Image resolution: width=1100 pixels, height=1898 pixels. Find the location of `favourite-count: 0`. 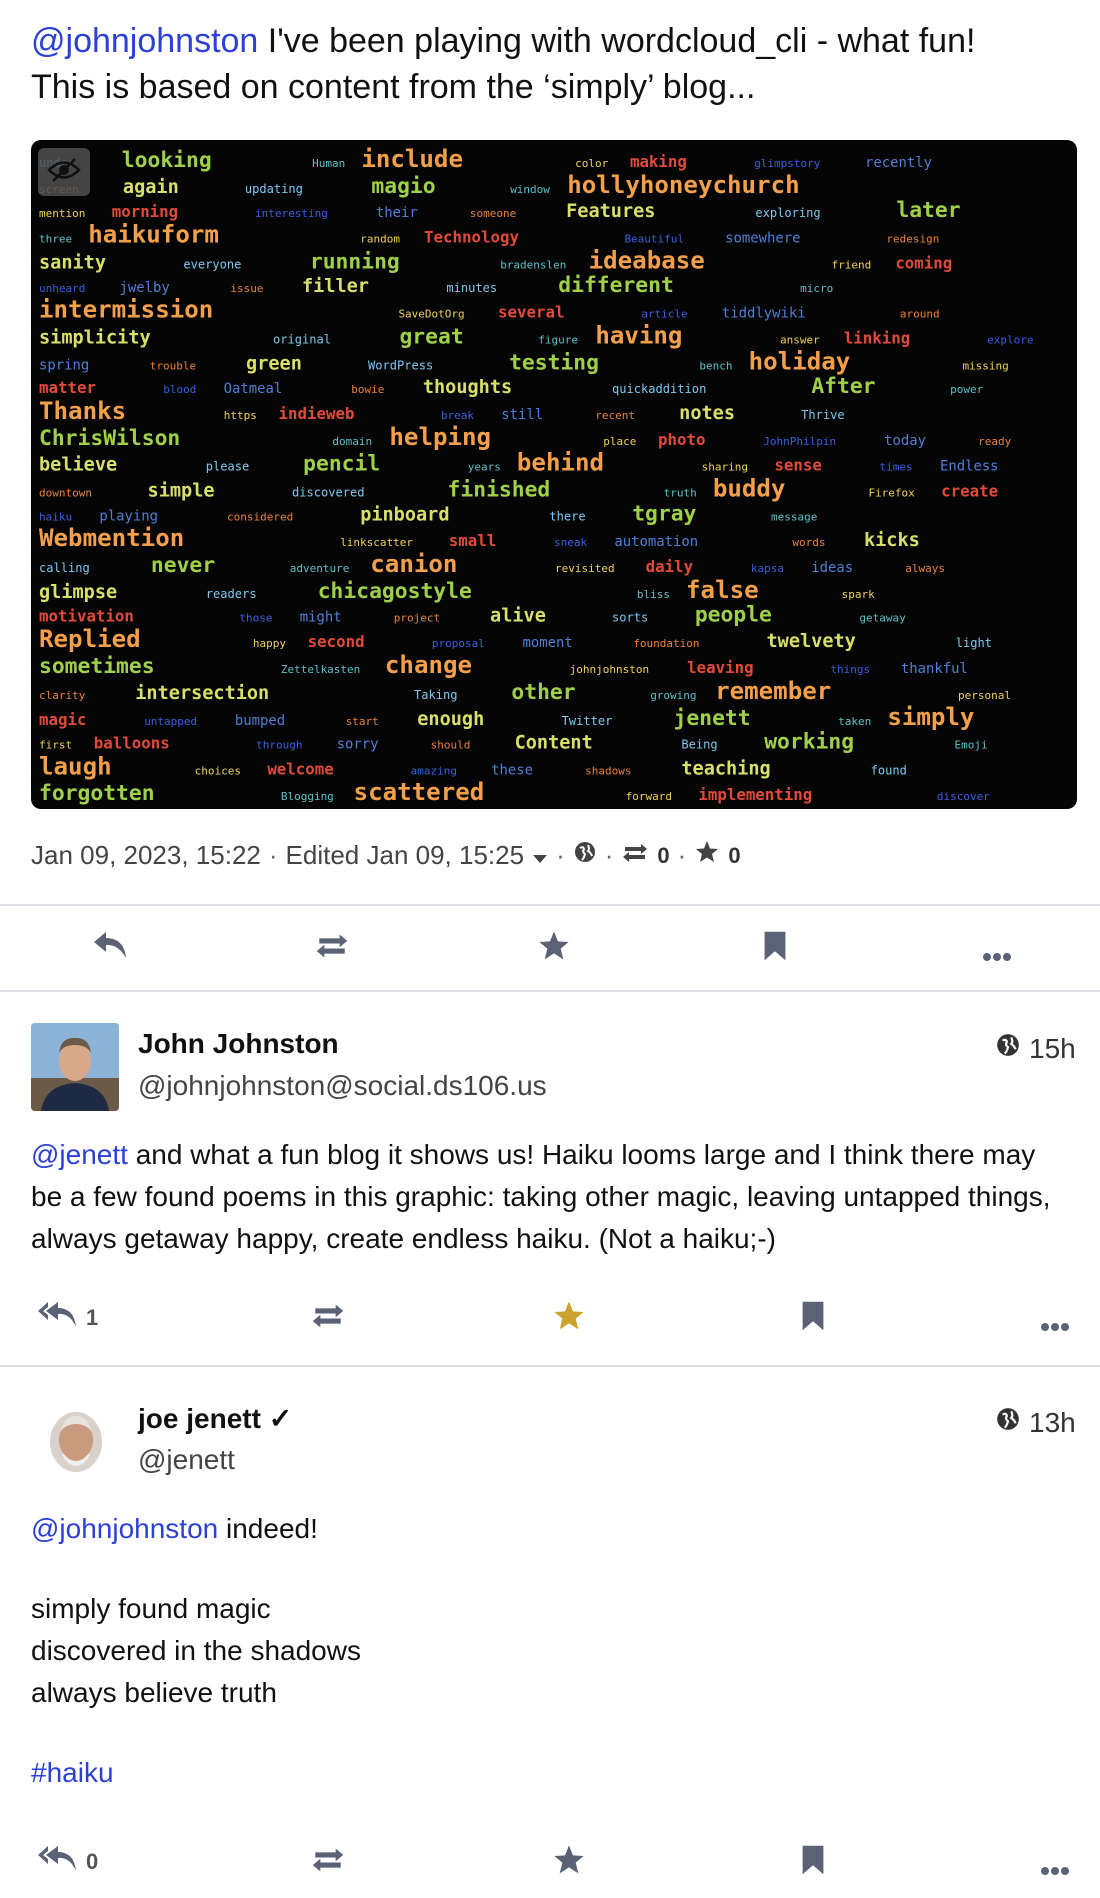

favourite-count: 0 is located at coordinates (734, 855).